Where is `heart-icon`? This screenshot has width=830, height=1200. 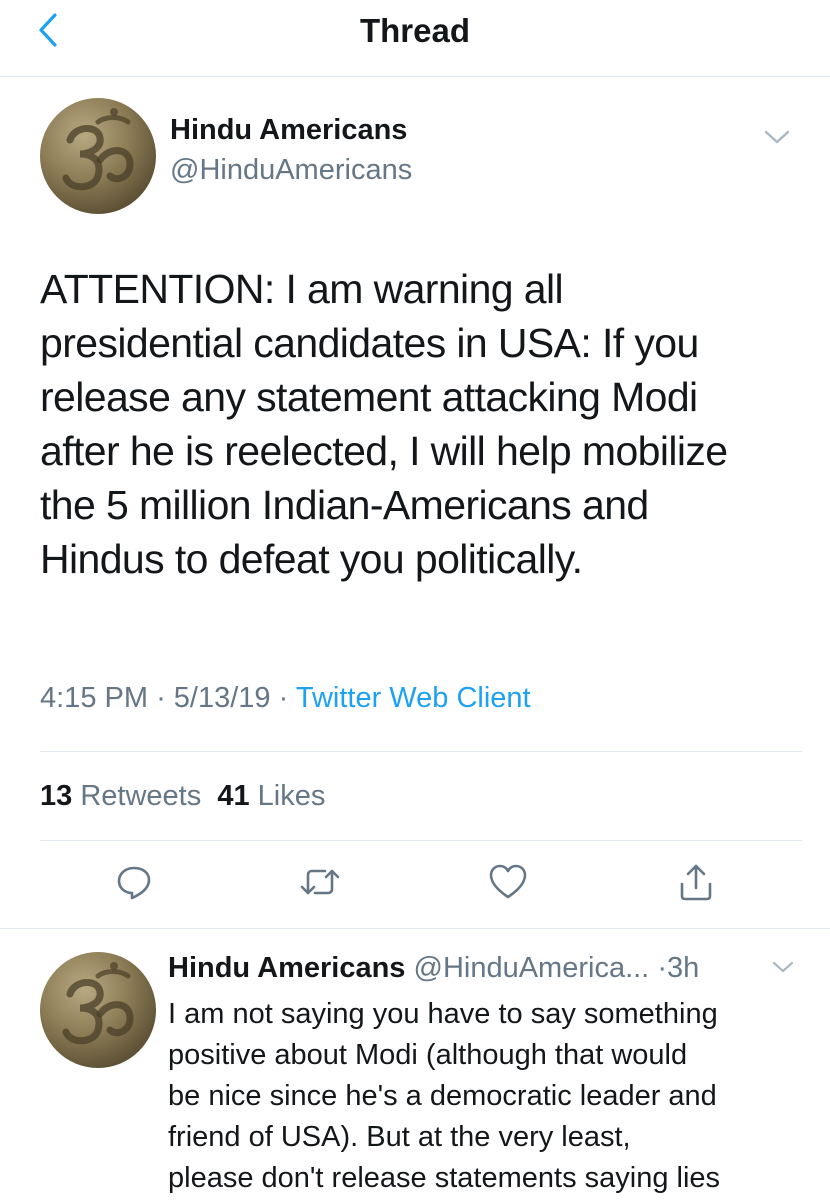 heart-icon is located at coordinates (508, 884).